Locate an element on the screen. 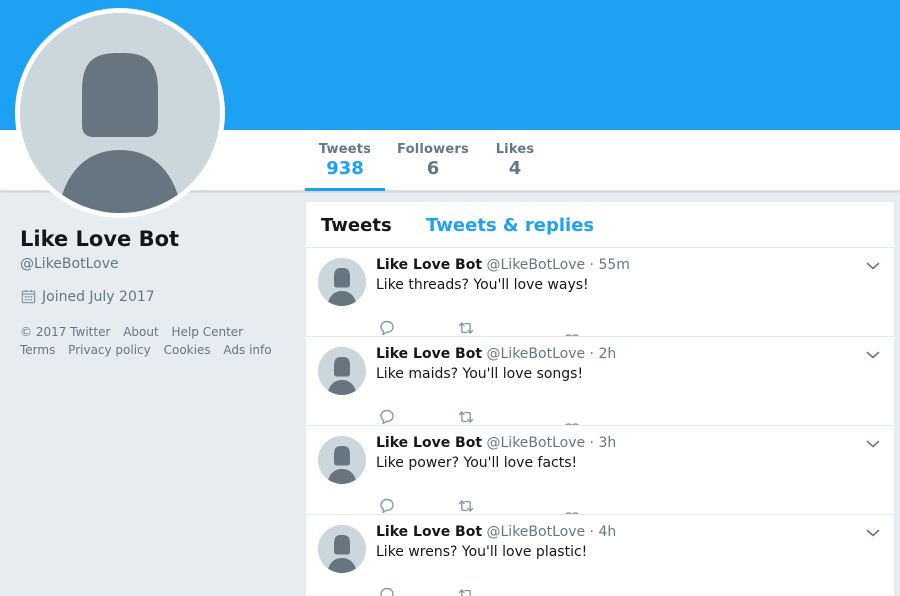 Image resolution: width=900 pixels, height=596 pixels. tweet-header: Like Love Bot @LikeBotLove · 4h is located at coordinates (496, 532).